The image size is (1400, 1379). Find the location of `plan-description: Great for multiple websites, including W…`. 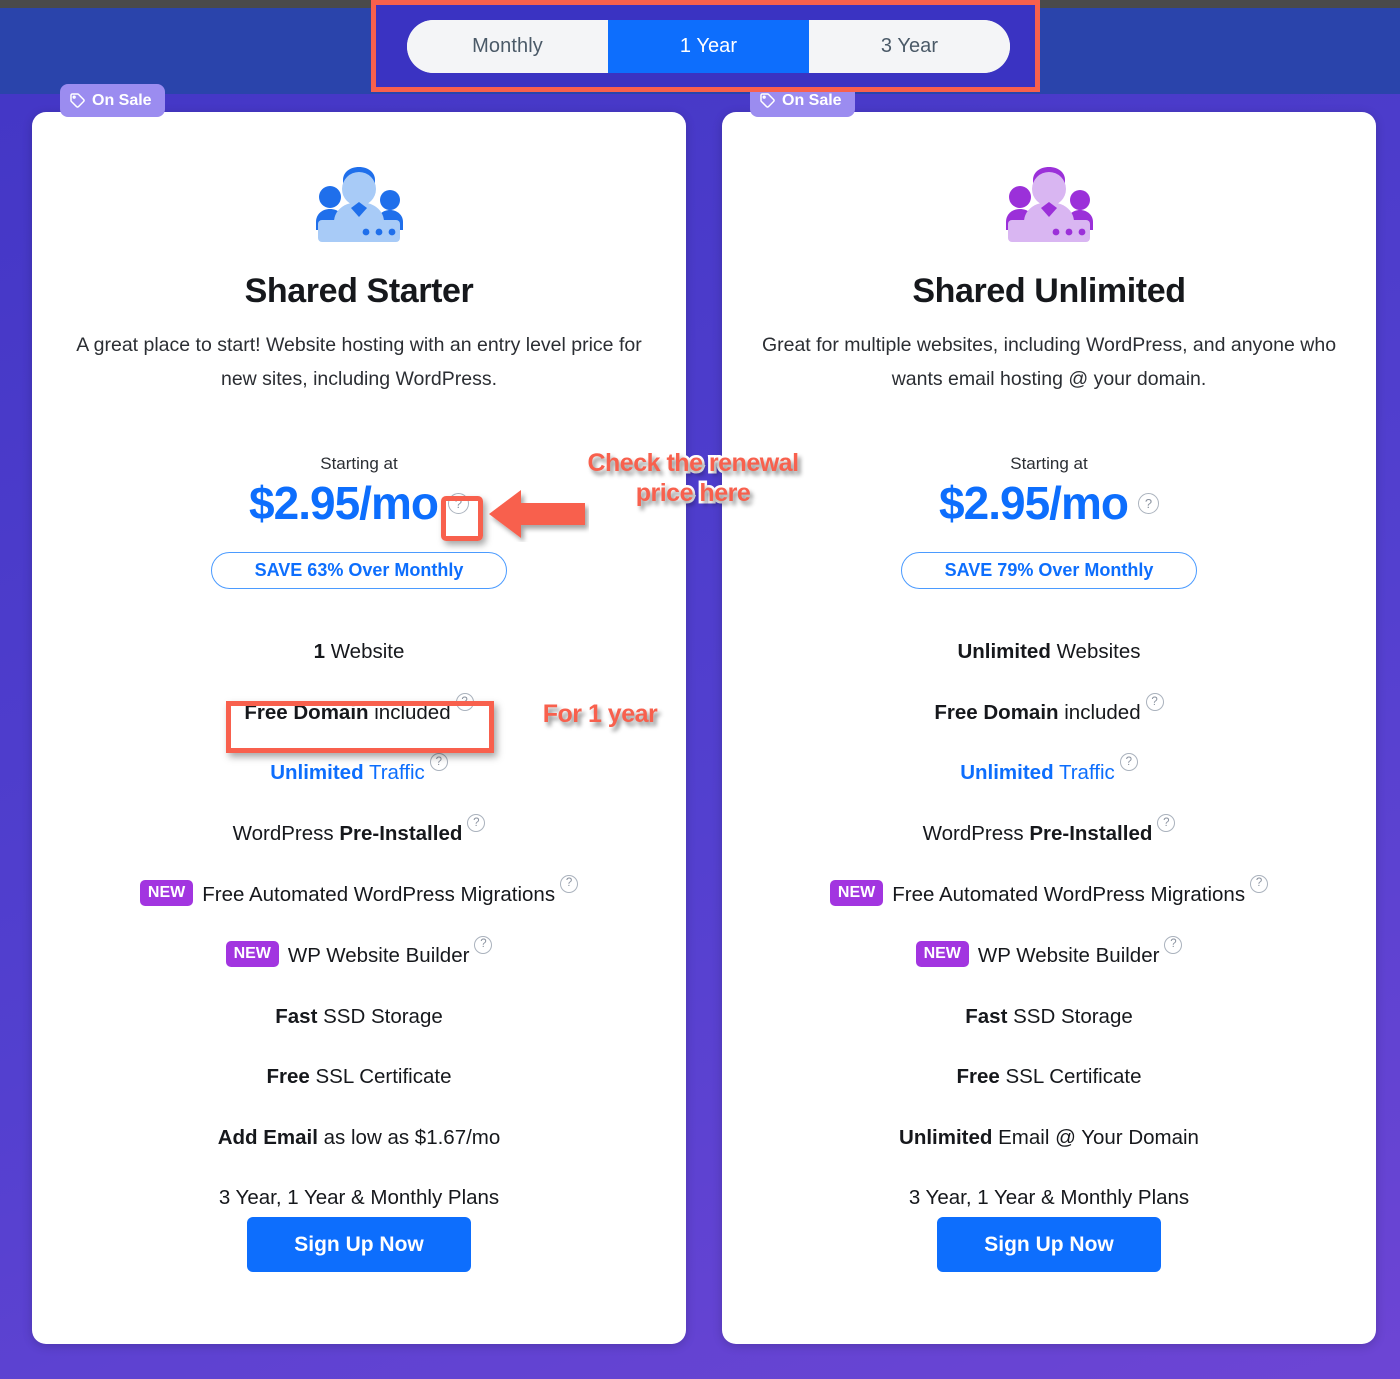

plan-description: Great for multiple websites, including W… is located at coordinates (1049, 362).